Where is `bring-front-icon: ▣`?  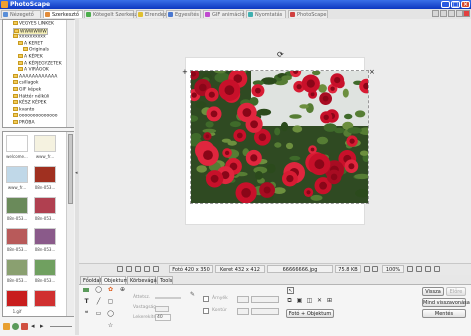 bring-front-icon: ▣ is located at coordinates (299, 300).